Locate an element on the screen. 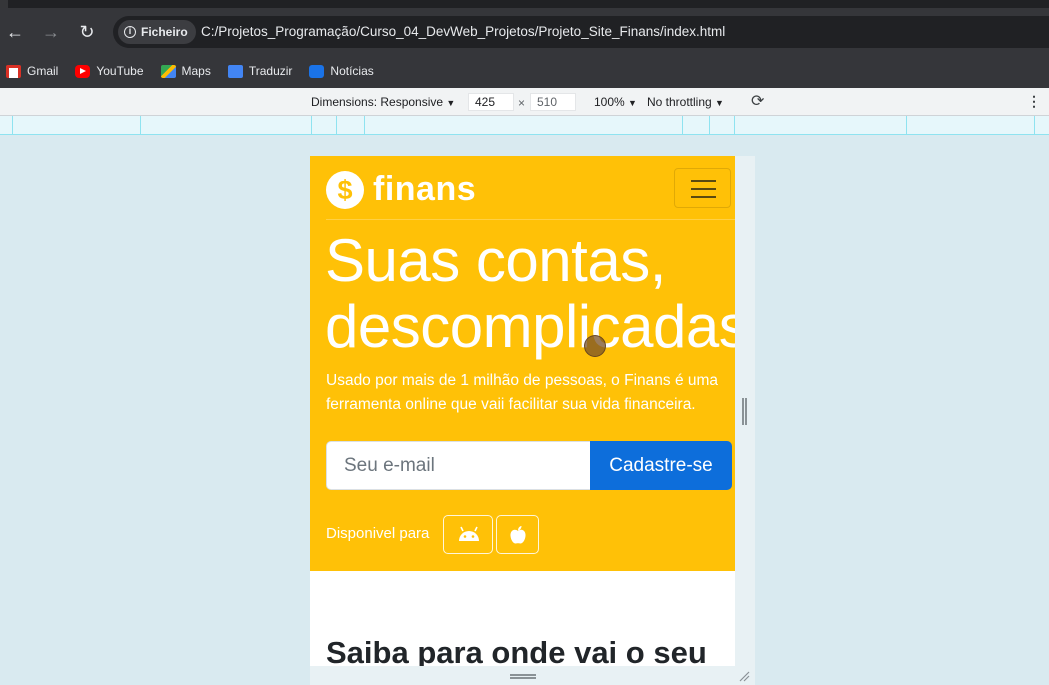  bookmark-youtube: YouTube is located at coordinates (109, 71).